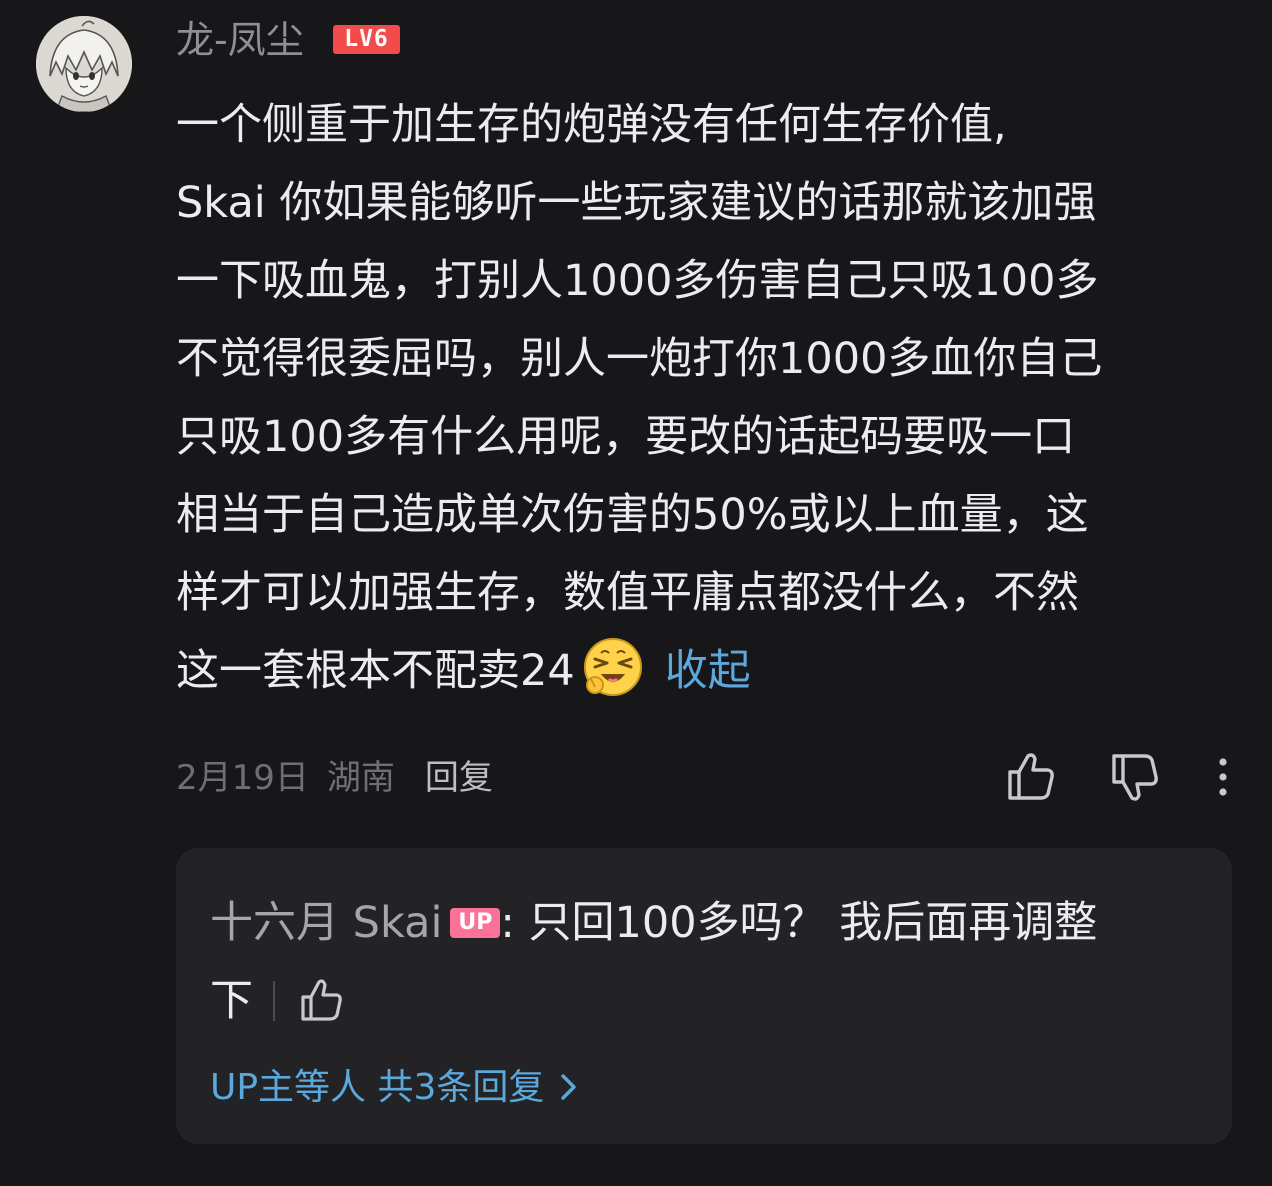 The image size is (1272, 1186). Describe the element at coordinates (636, 203) in the screenshot. I see `comment-line: Skai 你如果能够听一些玩家建议的话那就该加强` at that location.